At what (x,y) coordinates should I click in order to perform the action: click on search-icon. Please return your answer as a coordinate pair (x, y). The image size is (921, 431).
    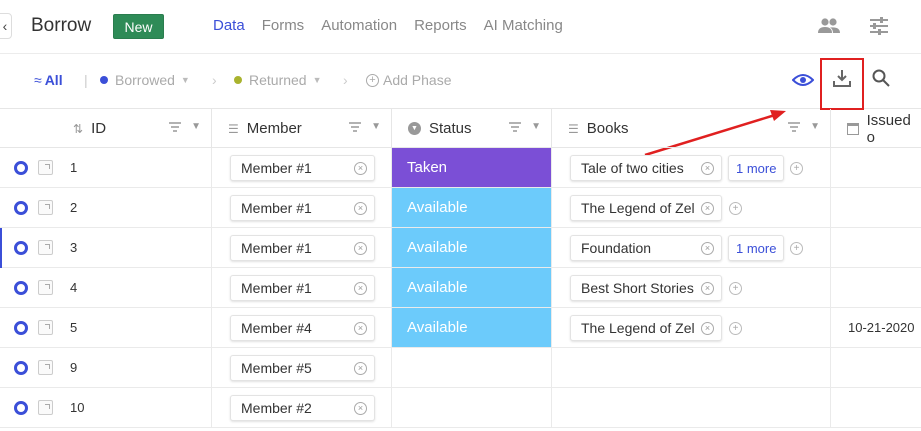
    Looking at the image, I should click on (881, 78).